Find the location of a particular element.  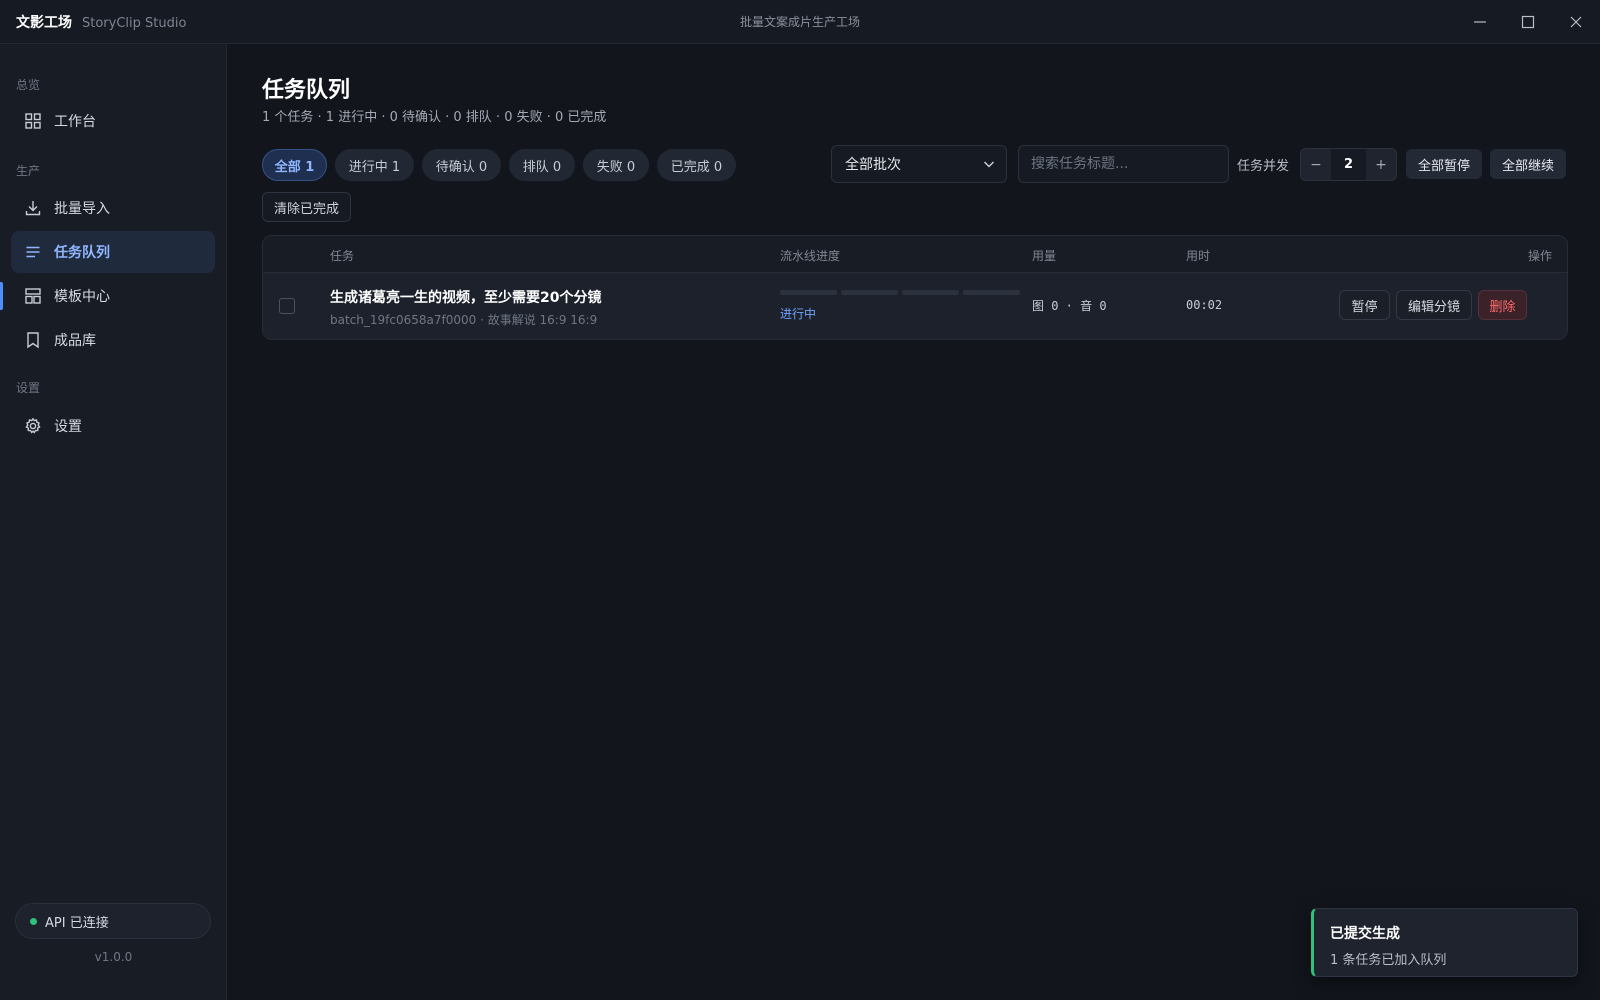

pipeline-progress is located at coordinates (900, 292).